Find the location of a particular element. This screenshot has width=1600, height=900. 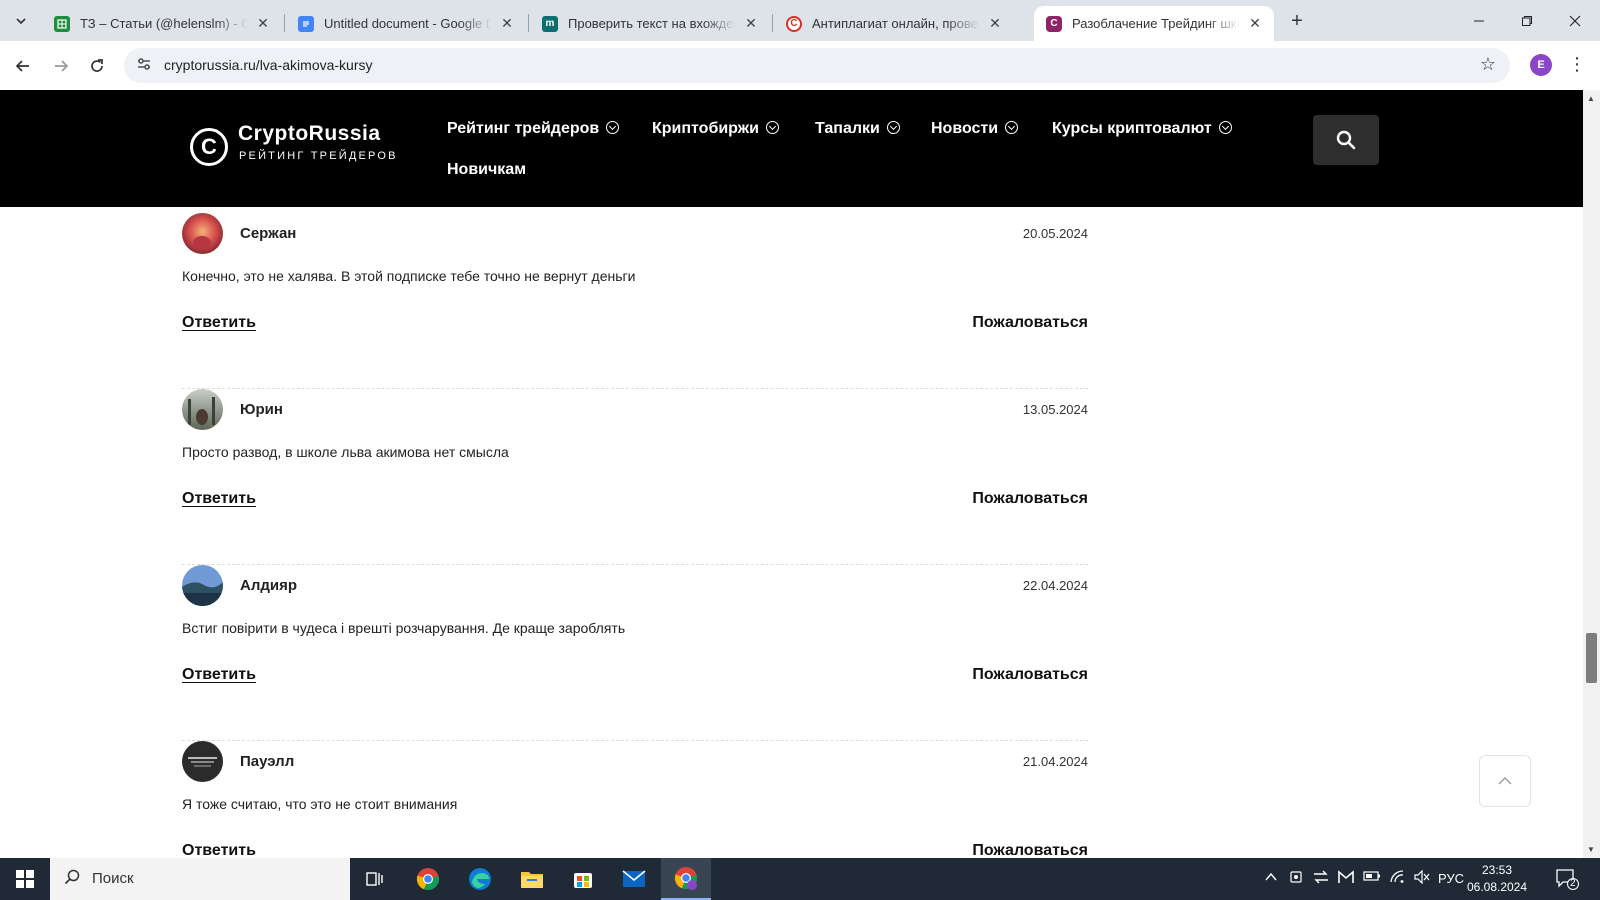

browser-menu-icon: ⋮ is located at coordinates (1577, 64).